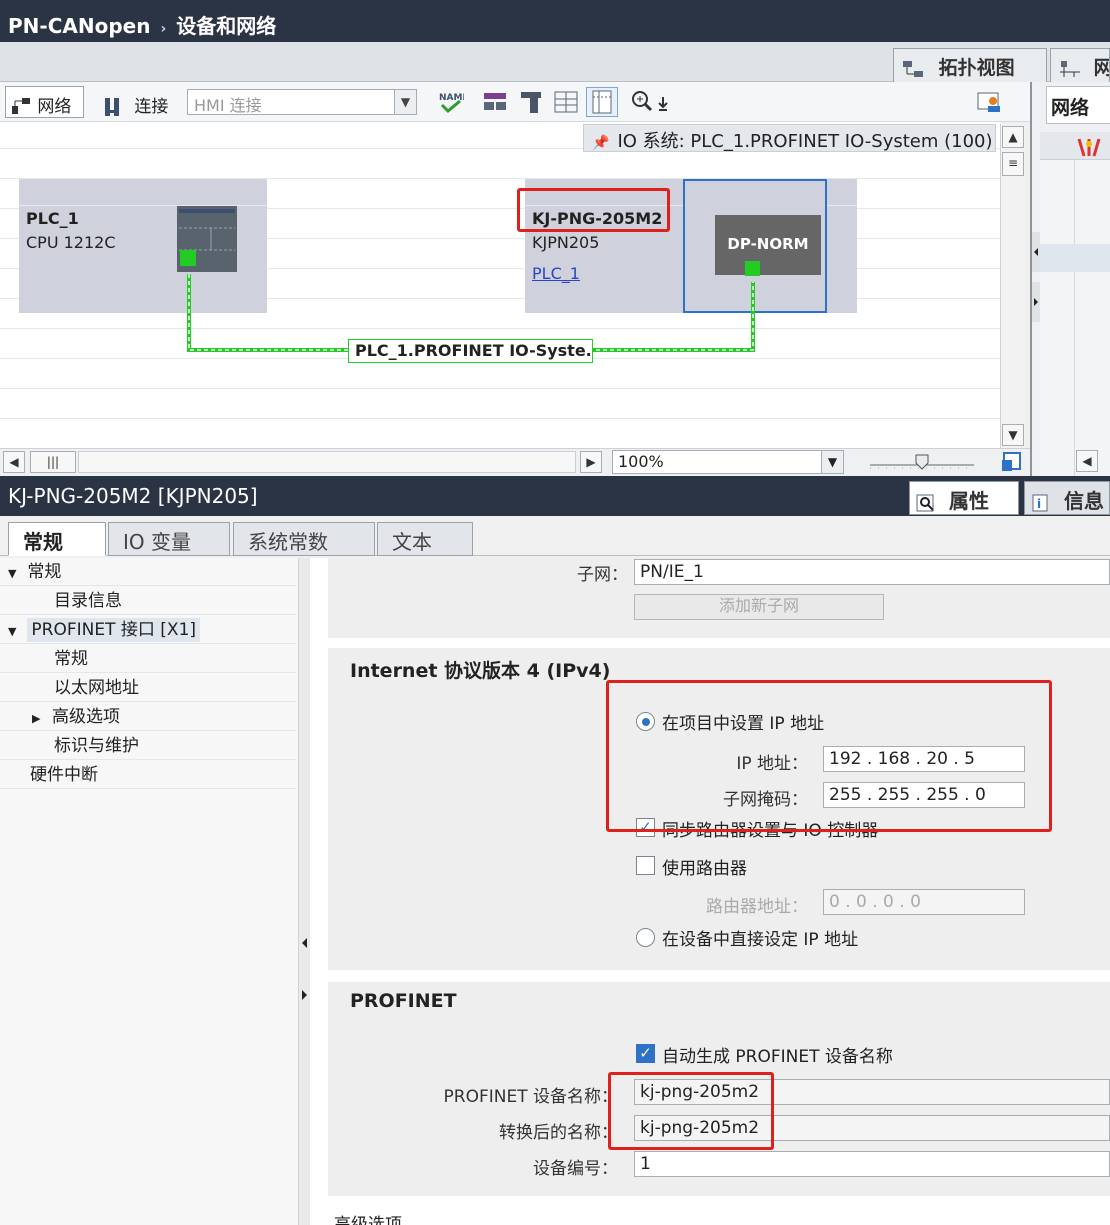 The width and height of the screenshot is (1110, 1225). Describe the element at coordinates (531, 102) in the screenshot. I see `module-icon` at that location.